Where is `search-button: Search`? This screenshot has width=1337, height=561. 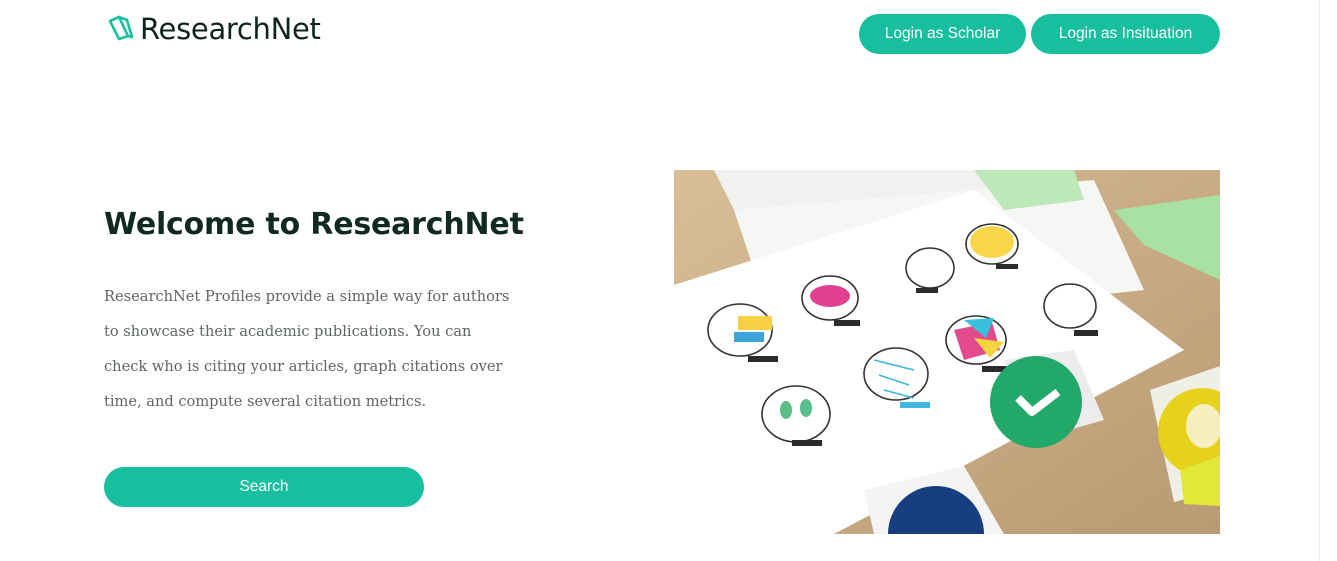 search-button: Search is located at coordinates (264, 487).